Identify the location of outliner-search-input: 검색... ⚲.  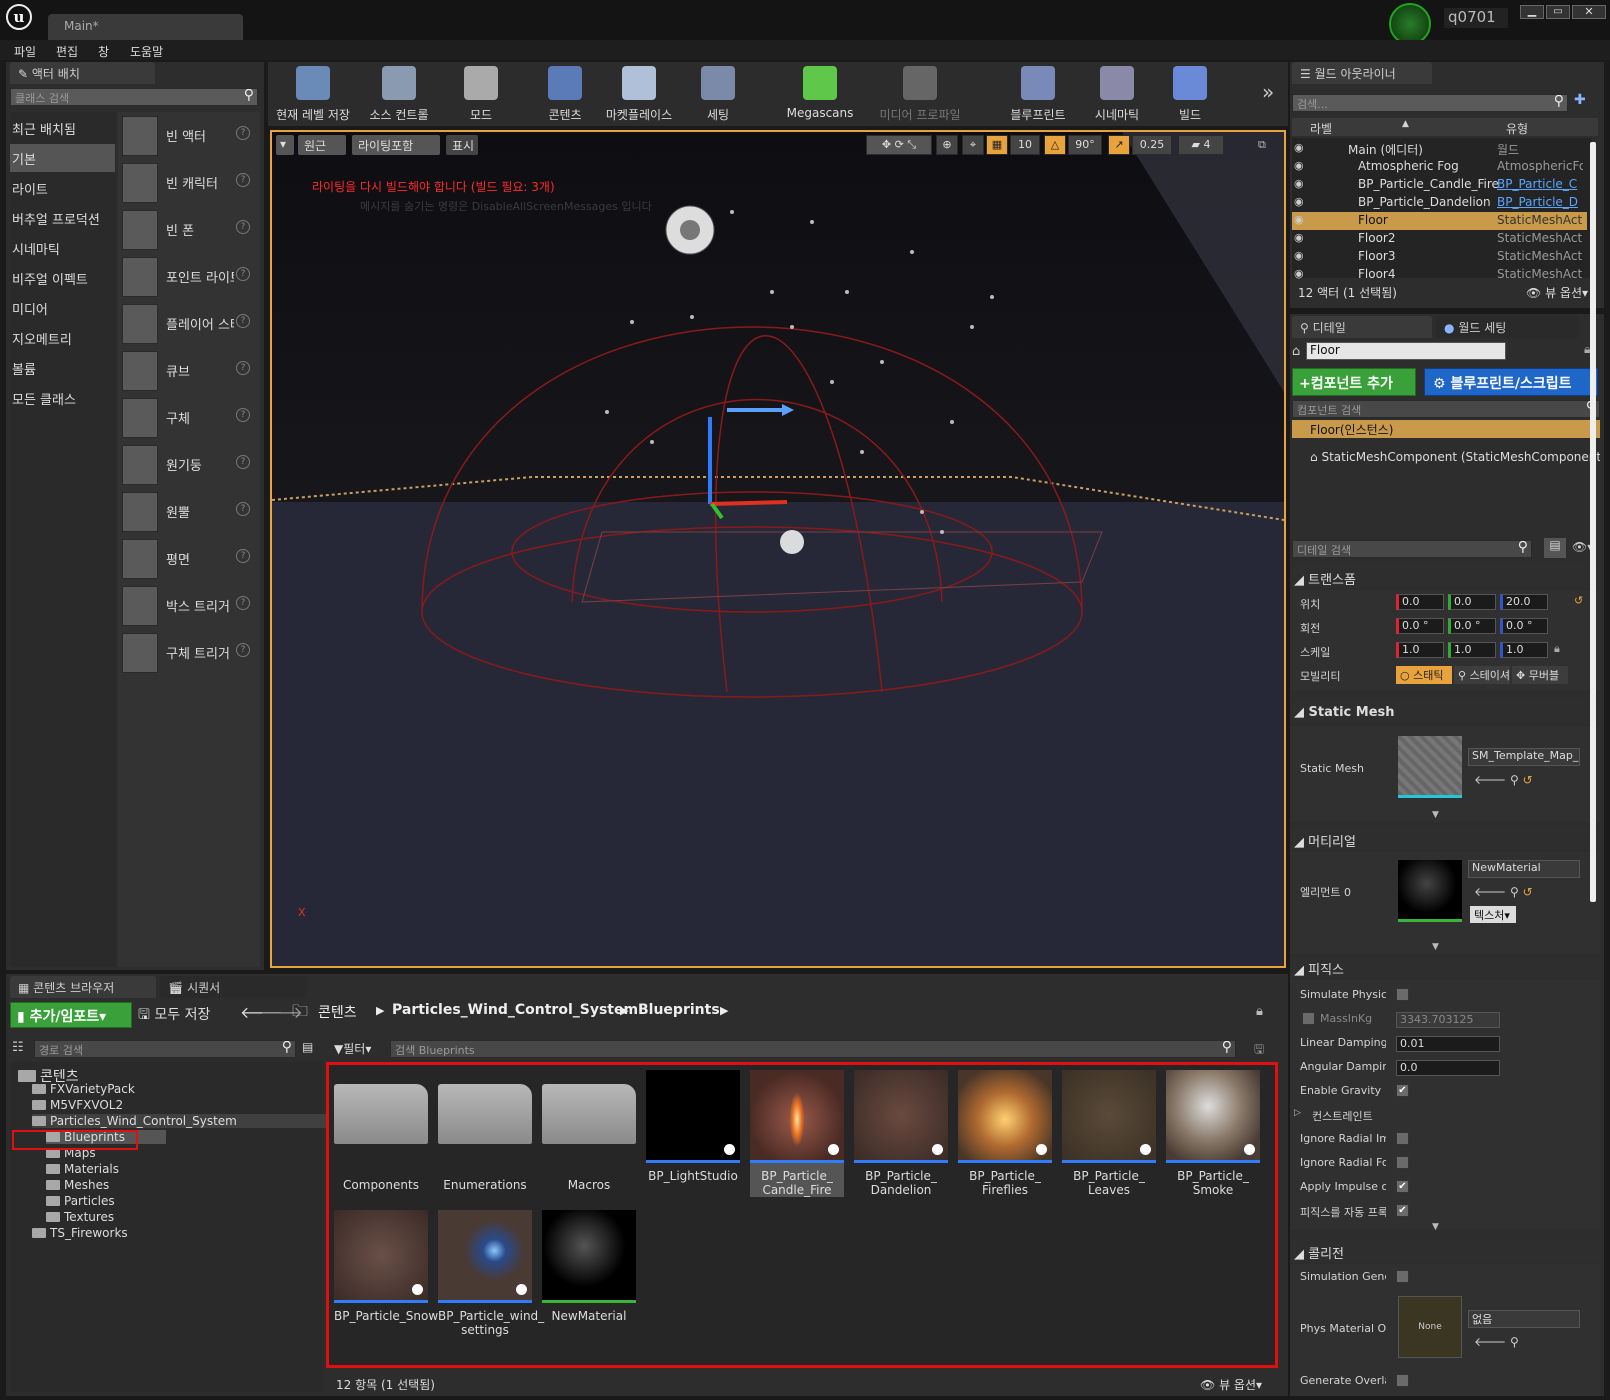
(1430, 103).